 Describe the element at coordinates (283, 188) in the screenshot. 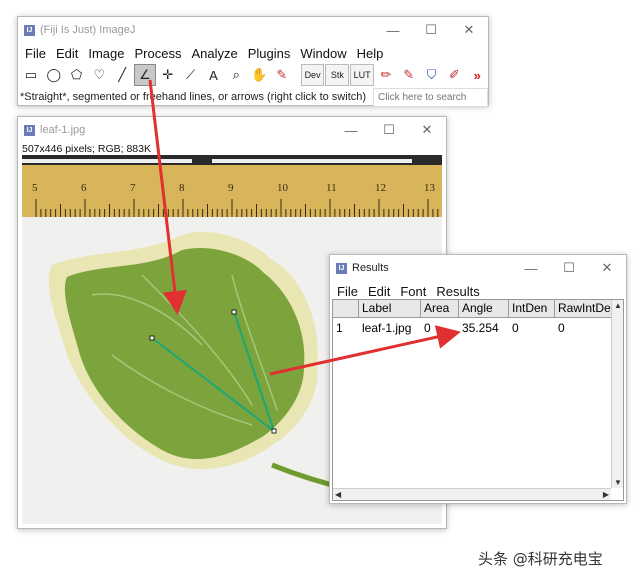

I see `ruler-label: 10` at that location.